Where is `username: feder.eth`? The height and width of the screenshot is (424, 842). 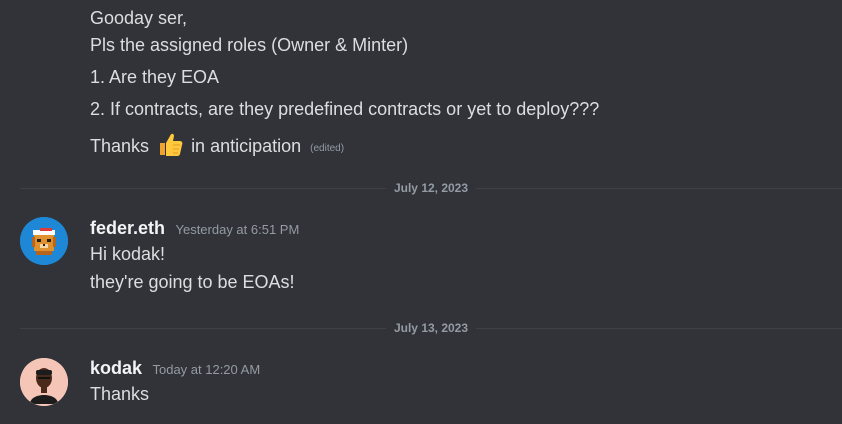
username: feder.eth is located at coordinates (127, 228).